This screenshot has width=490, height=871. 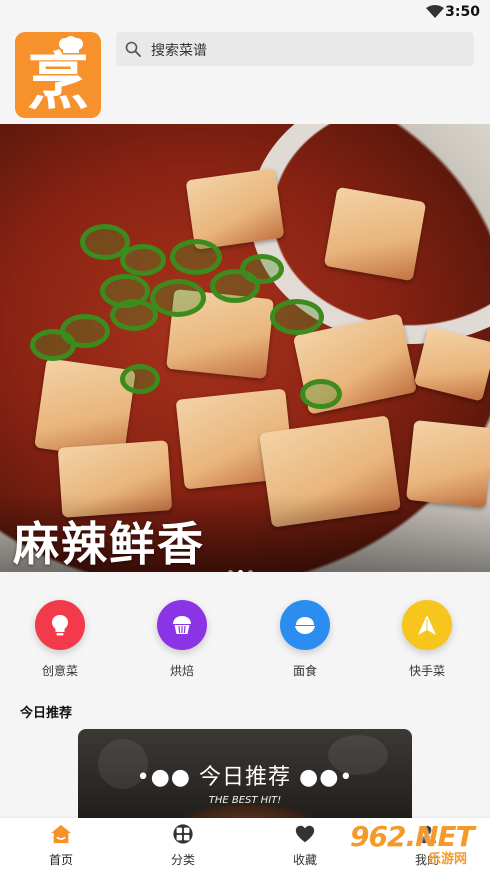 I want to click on recommend-card: •●● 今日推荐 ●●• THE BEST HIT!, so click(x=245, y=779).